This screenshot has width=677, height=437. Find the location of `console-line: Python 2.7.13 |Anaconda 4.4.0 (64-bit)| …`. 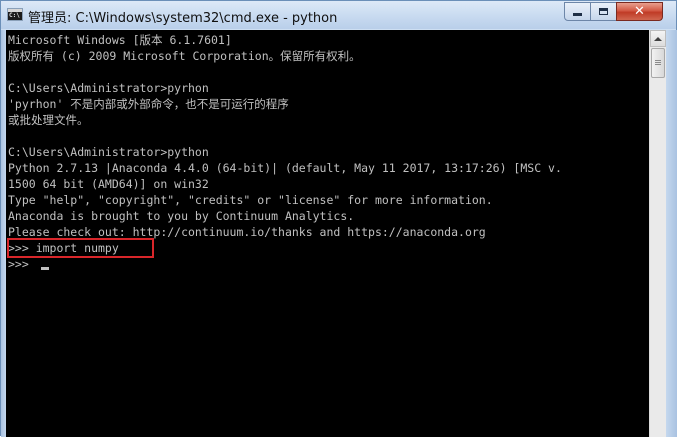

console-line: Python 2.7.13 |Anaconda 4.4.0 (64-bit)| … is located at coordinates (285, 168).